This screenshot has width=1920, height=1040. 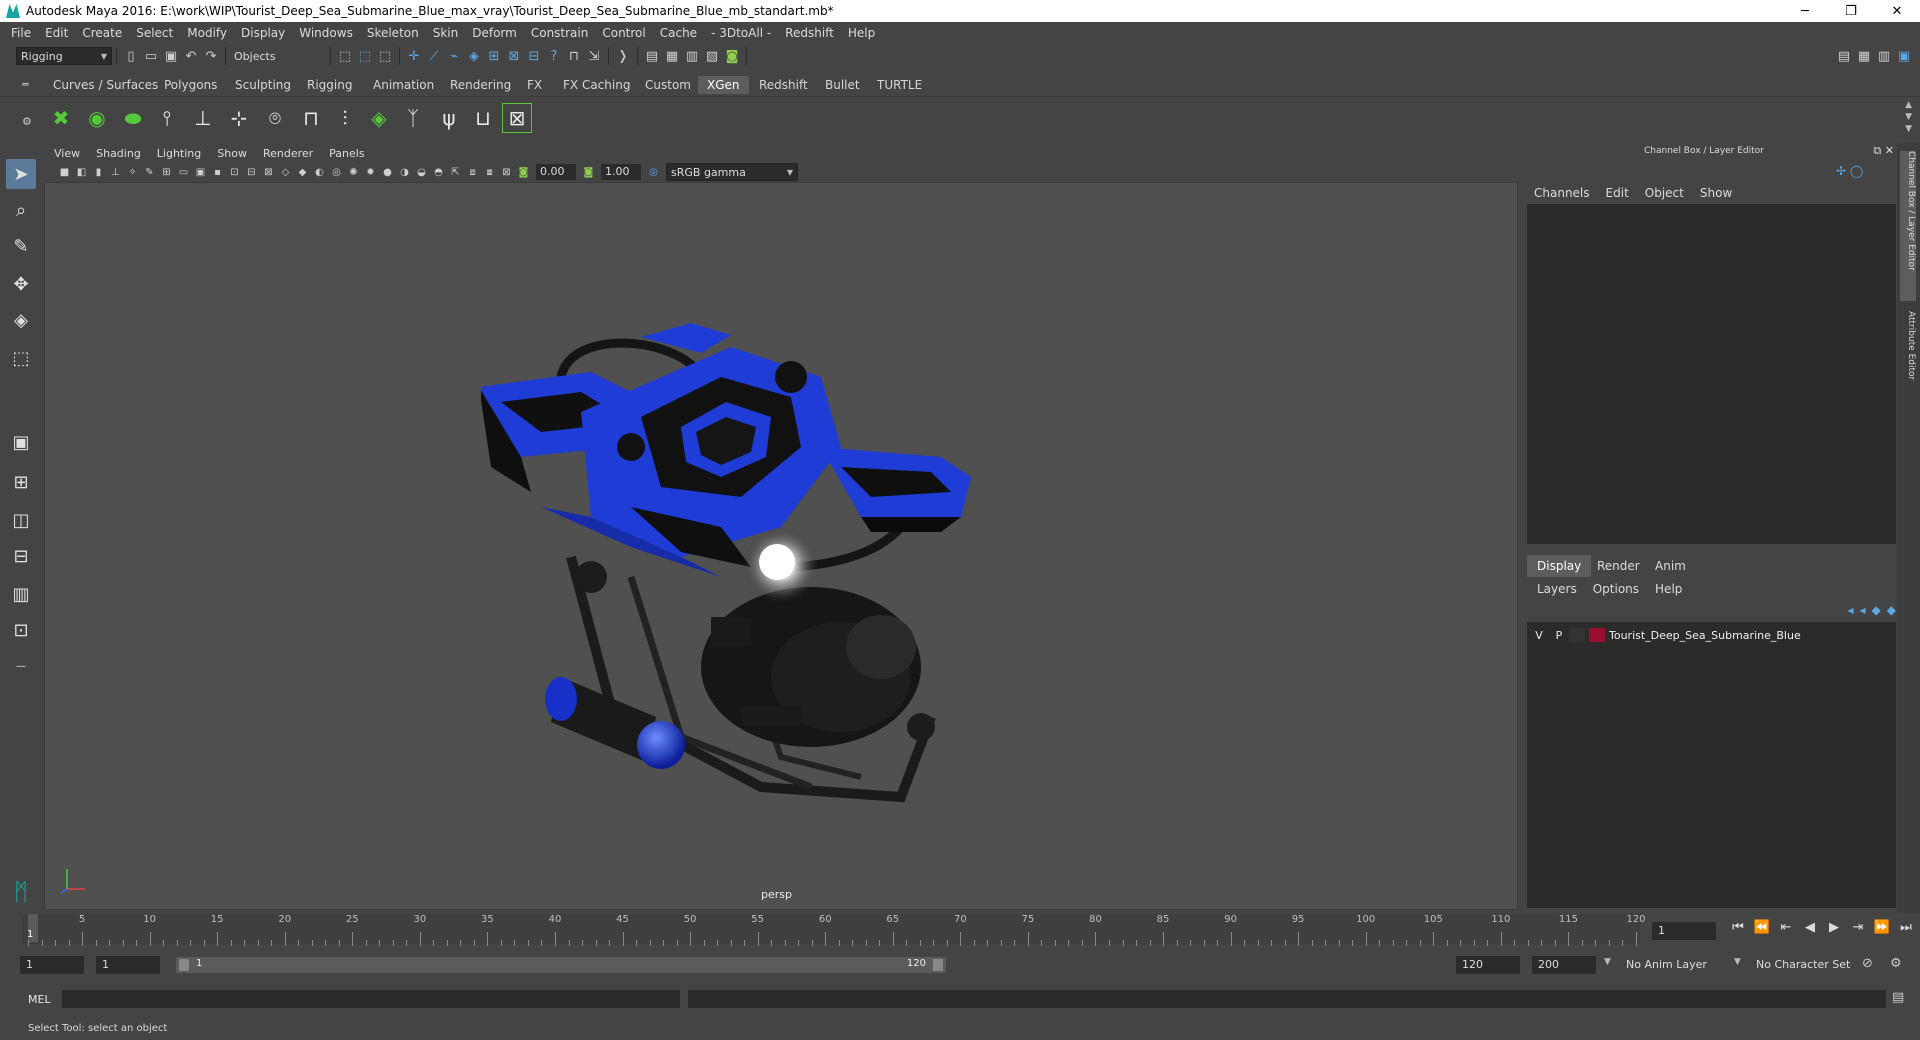 I want to click on lock-icon: ⊓, so click(x=574, y=56).